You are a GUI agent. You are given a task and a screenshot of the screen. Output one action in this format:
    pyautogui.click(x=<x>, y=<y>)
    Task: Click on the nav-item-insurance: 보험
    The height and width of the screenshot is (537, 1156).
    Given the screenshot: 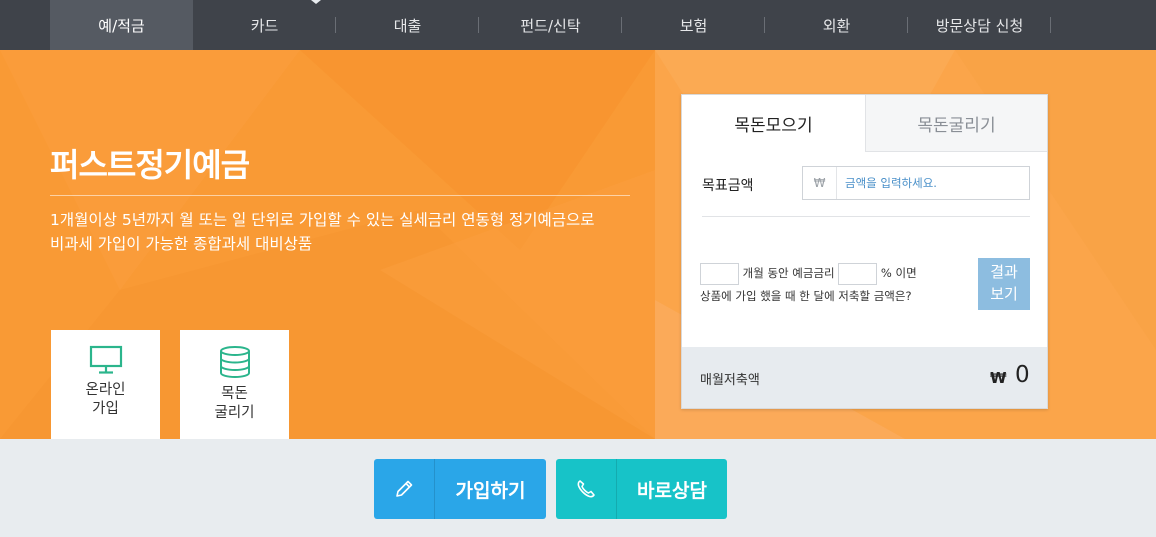 What is the action you would take?
    pyautogui.click(x=693, y=25)
    